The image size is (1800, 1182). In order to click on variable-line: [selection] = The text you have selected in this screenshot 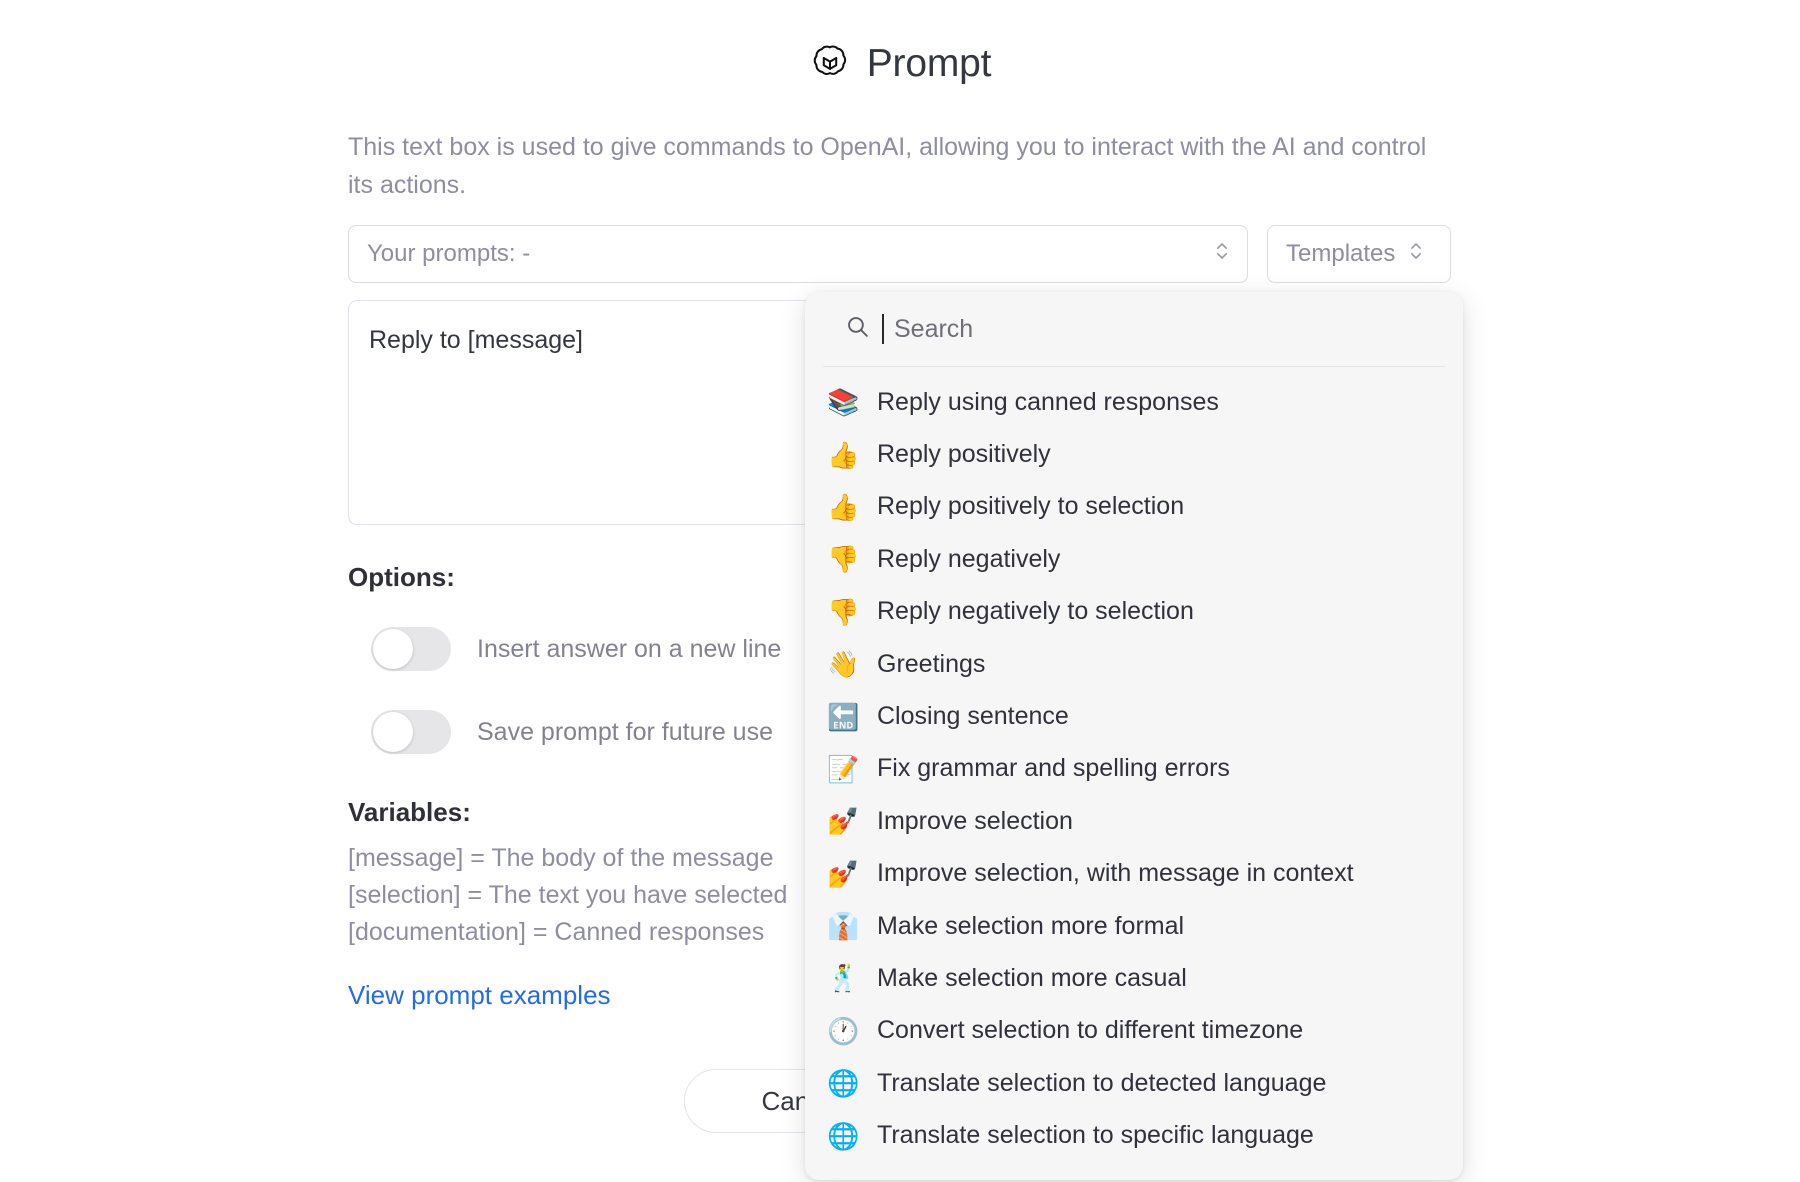, I will do `click(568, 895)`.